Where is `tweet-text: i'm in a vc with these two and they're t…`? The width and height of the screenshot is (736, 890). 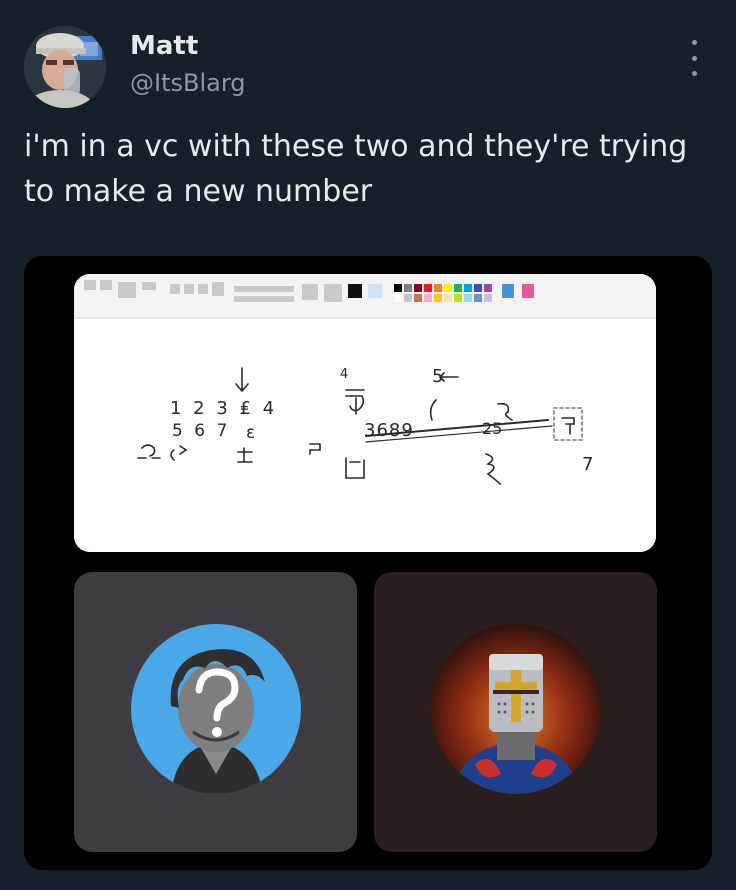
tweet-text: i'm in a vc with these two and they're t… is located at coordinates (356, 169).